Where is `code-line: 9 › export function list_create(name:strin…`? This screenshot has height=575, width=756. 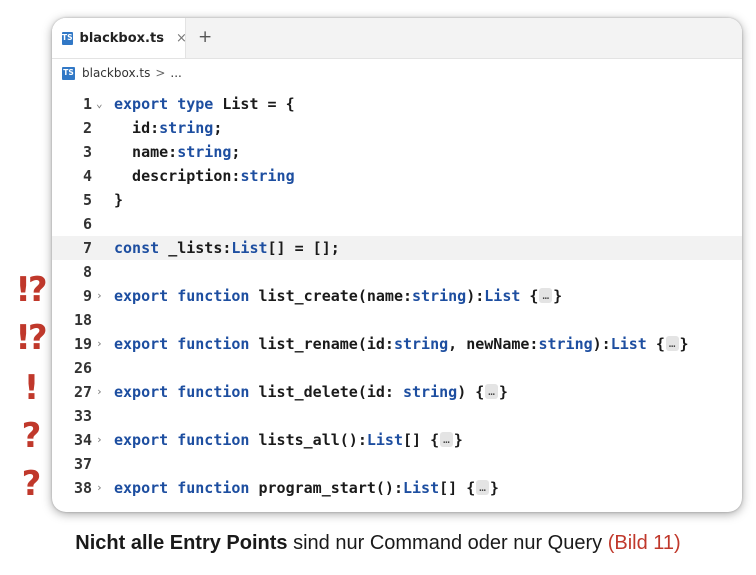 code-line: 9 › export function list_create(name:strin… is located at coordinates (397, 296).